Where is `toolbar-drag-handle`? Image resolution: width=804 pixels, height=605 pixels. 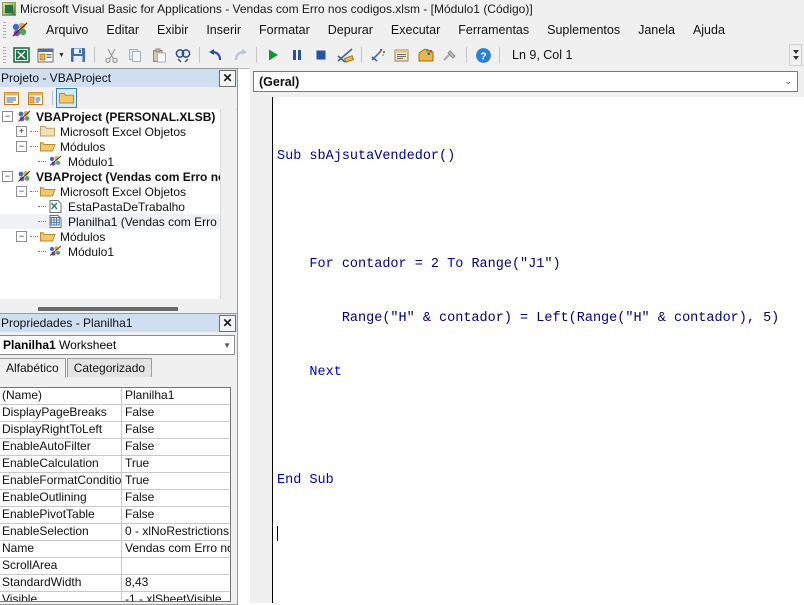
toolbar-drag-handle is located at coordinates (4, 55).